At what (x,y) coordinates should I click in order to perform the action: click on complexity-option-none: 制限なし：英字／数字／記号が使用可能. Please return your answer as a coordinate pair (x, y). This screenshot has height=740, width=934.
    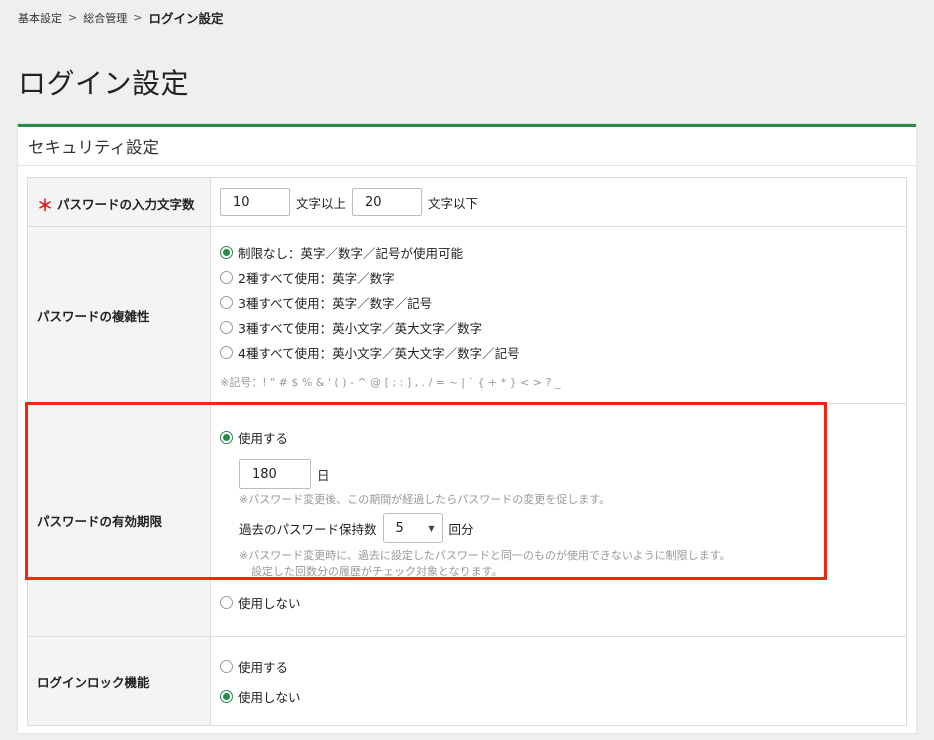
    Looking at the image, I should click on (562, 252).